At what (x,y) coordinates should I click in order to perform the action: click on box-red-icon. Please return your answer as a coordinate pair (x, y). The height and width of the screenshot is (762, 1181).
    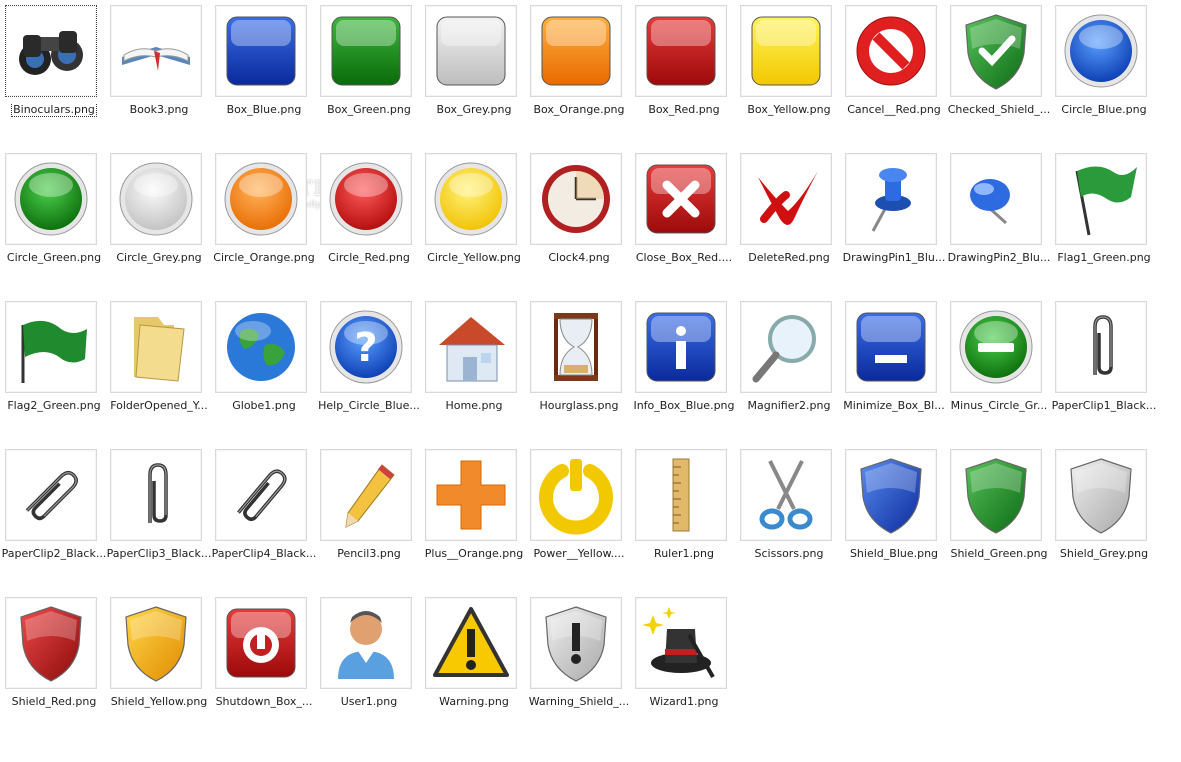
    Looking at the image, I should click on (681, 51).